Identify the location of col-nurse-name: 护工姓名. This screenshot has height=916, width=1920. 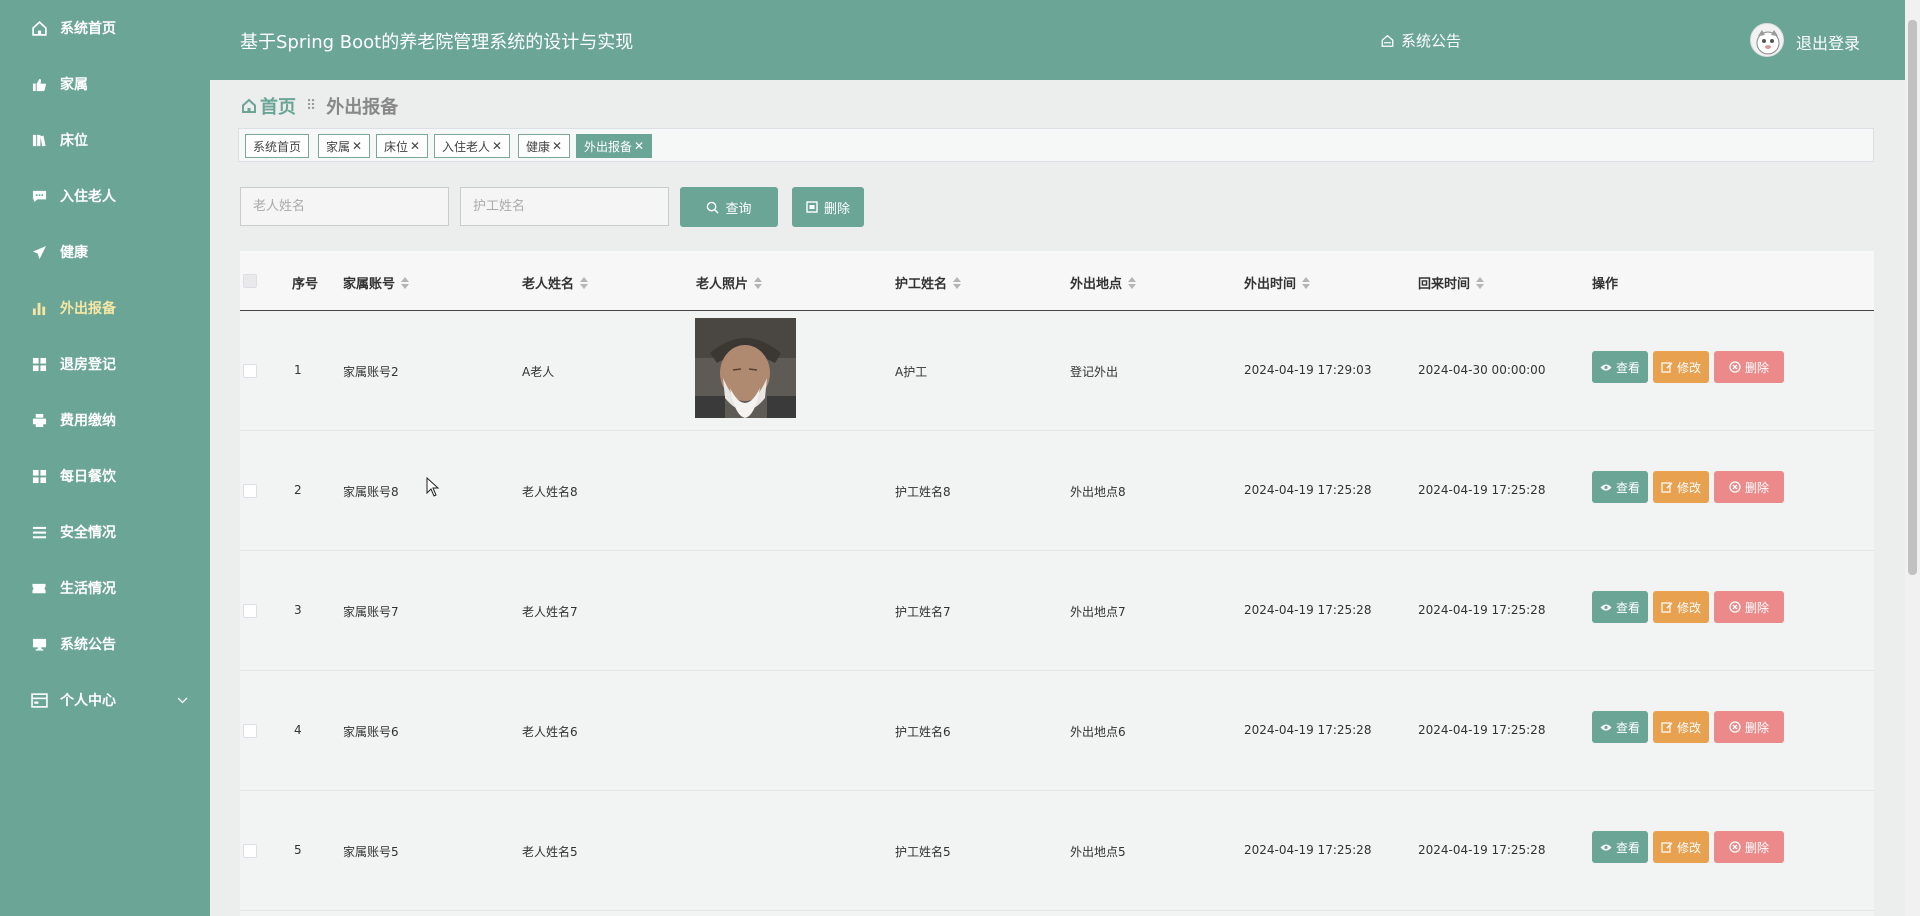
(928, 282).